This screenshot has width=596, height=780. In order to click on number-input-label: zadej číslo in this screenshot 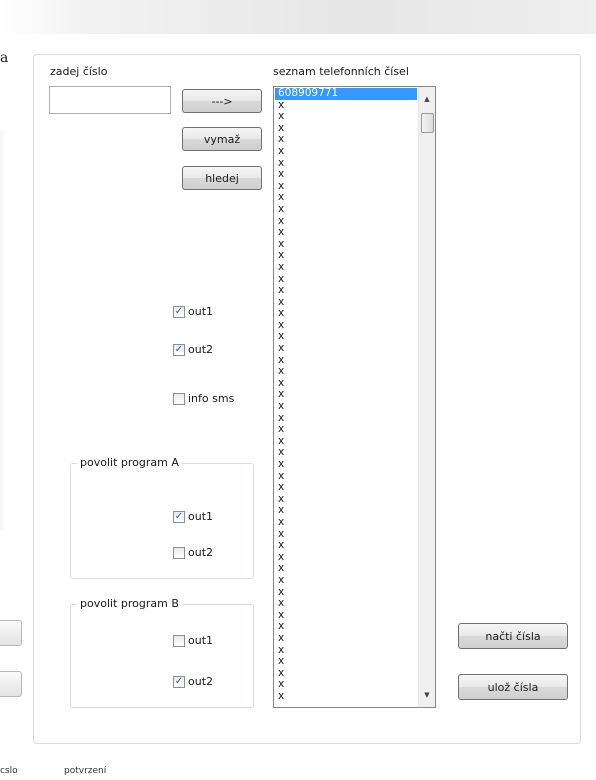, I will do `click(79, 71)`.